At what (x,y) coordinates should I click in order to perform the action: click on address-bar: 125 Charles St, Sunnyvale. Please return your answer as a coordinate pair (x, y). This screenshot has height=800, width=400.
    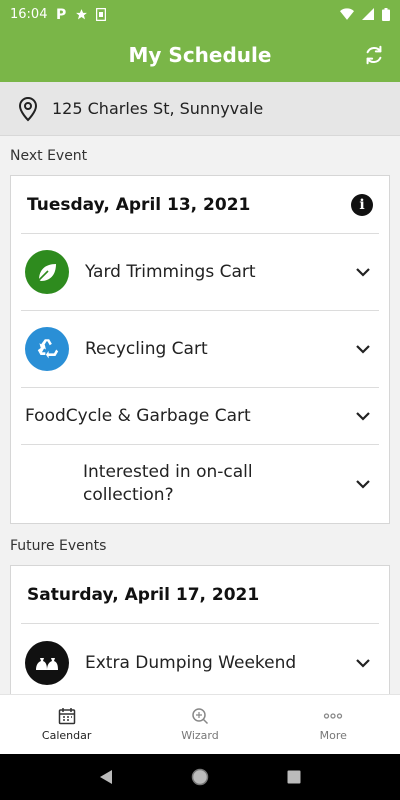
    Looking at the image, I should click on (200, 109).